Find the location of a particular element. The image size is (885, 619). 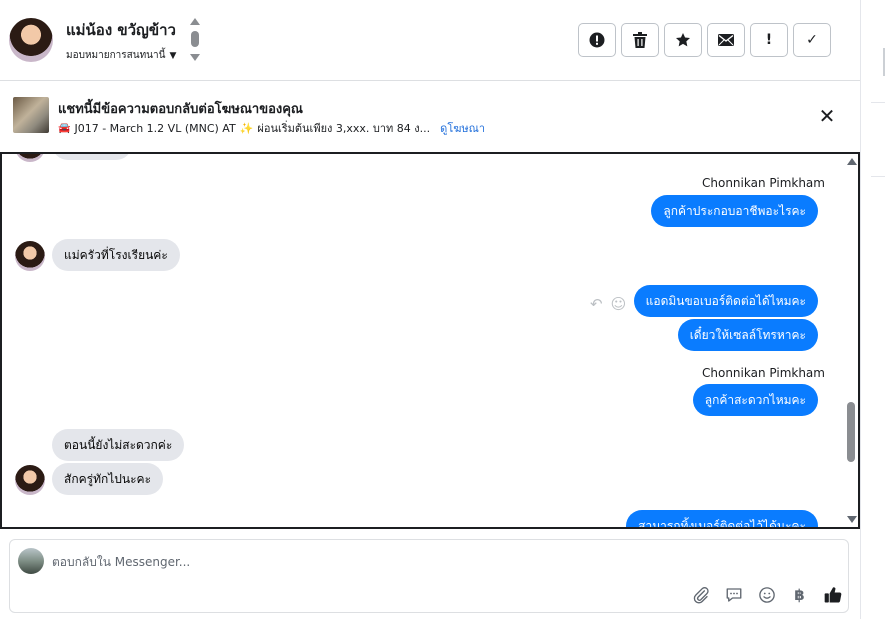

exclamation-icon: ! is located at coordinates (769, 40).